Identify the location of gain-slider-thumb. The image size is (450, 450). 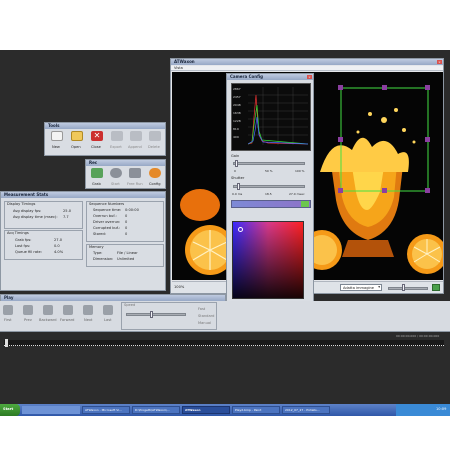
(236, 163).